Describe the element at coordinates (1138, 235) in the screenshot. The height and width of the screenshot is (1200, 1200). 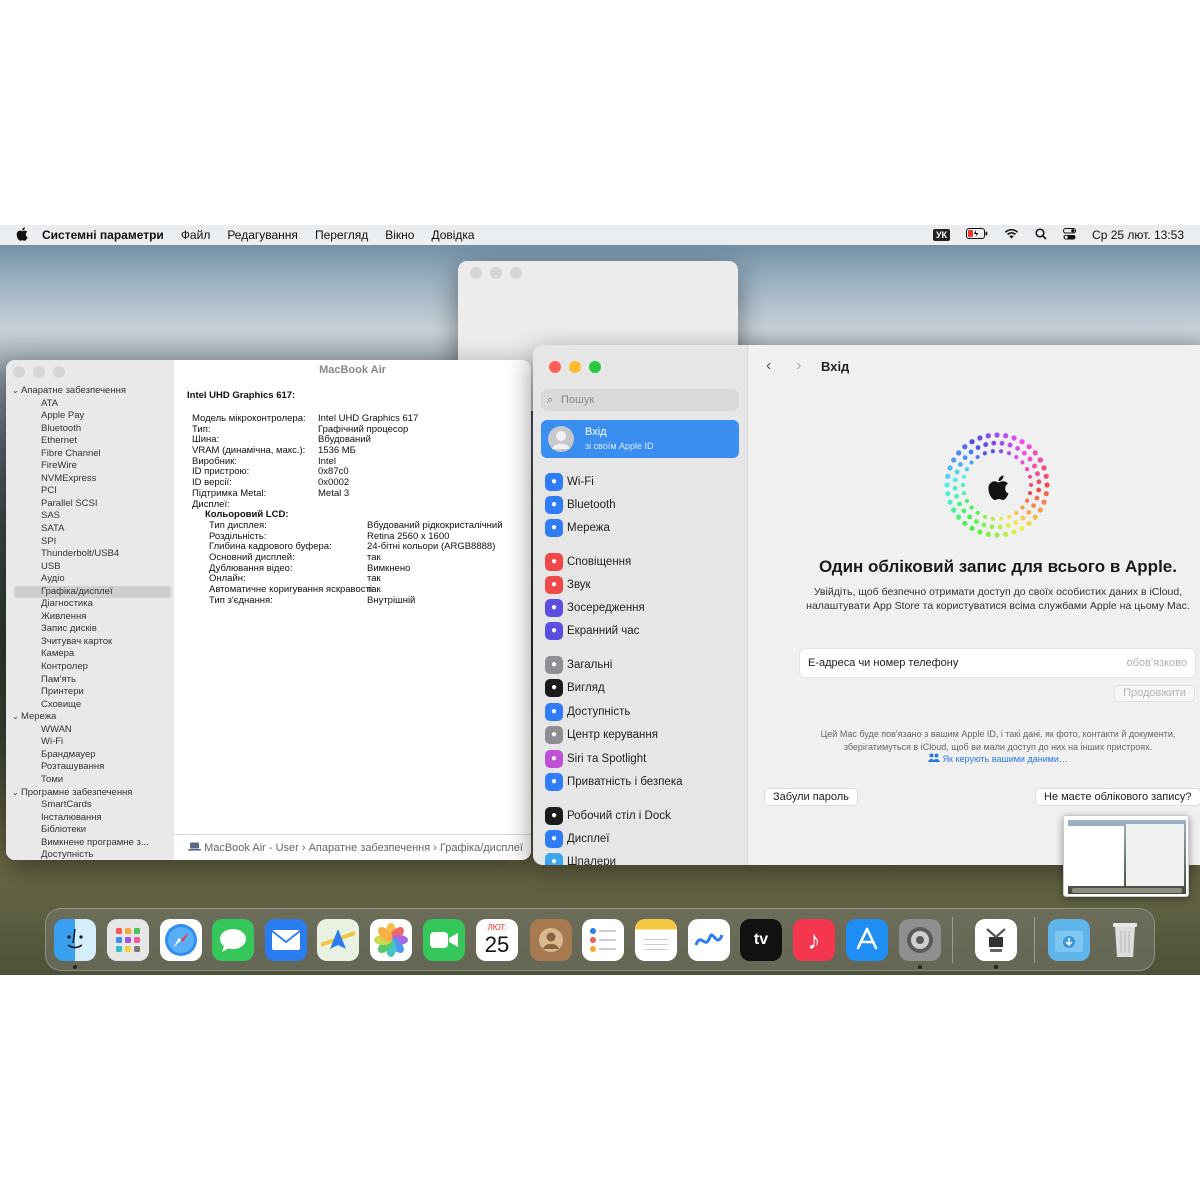
I see `menu-clock: Ср 25 лют. 13:53` at that location.